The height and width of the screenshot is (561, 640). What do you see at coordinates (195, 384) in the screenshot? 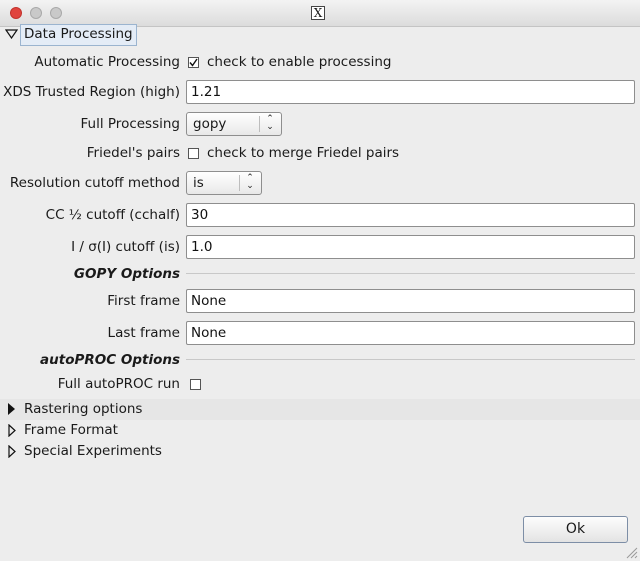
I see `full-autoproc-run-checkbox` at bounding box center [195, 384].